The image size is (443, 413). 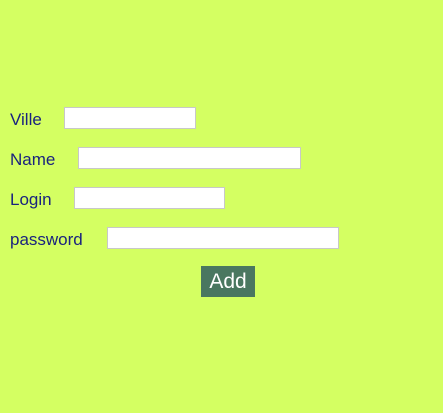 I want to click on password-input, so click(x=223, y=238).